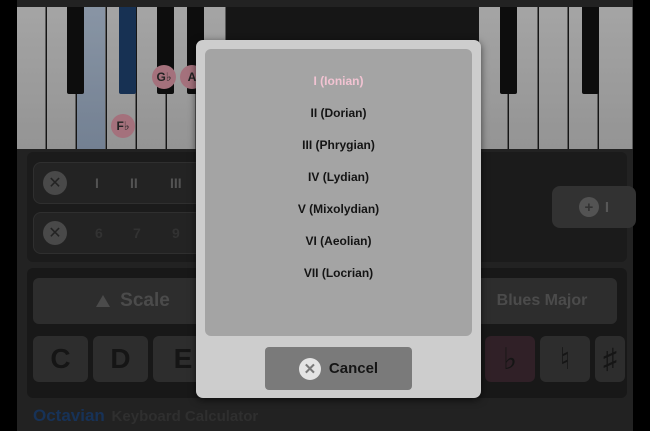 The image size is (650, 431). What do you see at coordinates (338, 81) in the screenshot?
I see `mode-option-ionian: I (Ionian)` at bounding box center [338, 81].